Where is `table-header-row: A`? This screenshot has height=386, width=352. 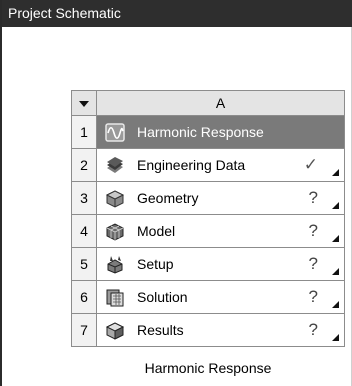
table-header-row: A is located at coordinates (208, 103).